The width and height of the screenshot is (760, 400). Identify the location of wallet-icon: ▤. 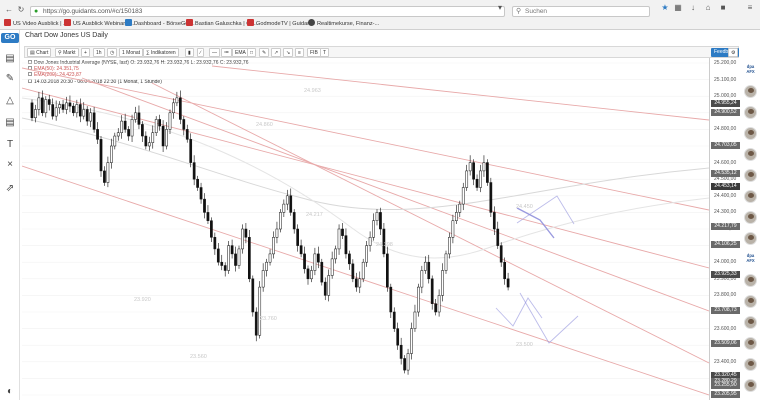
(10, 59).